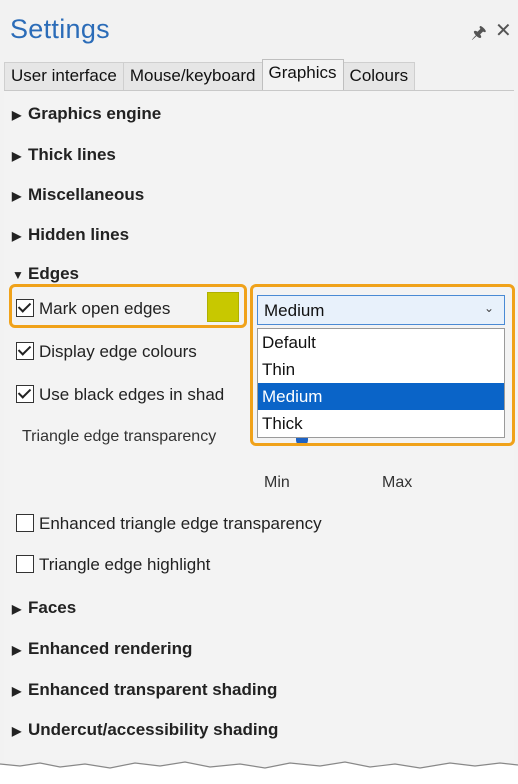 This screenshot has width=518, height=784. Describe the element at coordinates (153, 689) in the screenshot. I see `section-label: Enhanced transparent shading` at that location.